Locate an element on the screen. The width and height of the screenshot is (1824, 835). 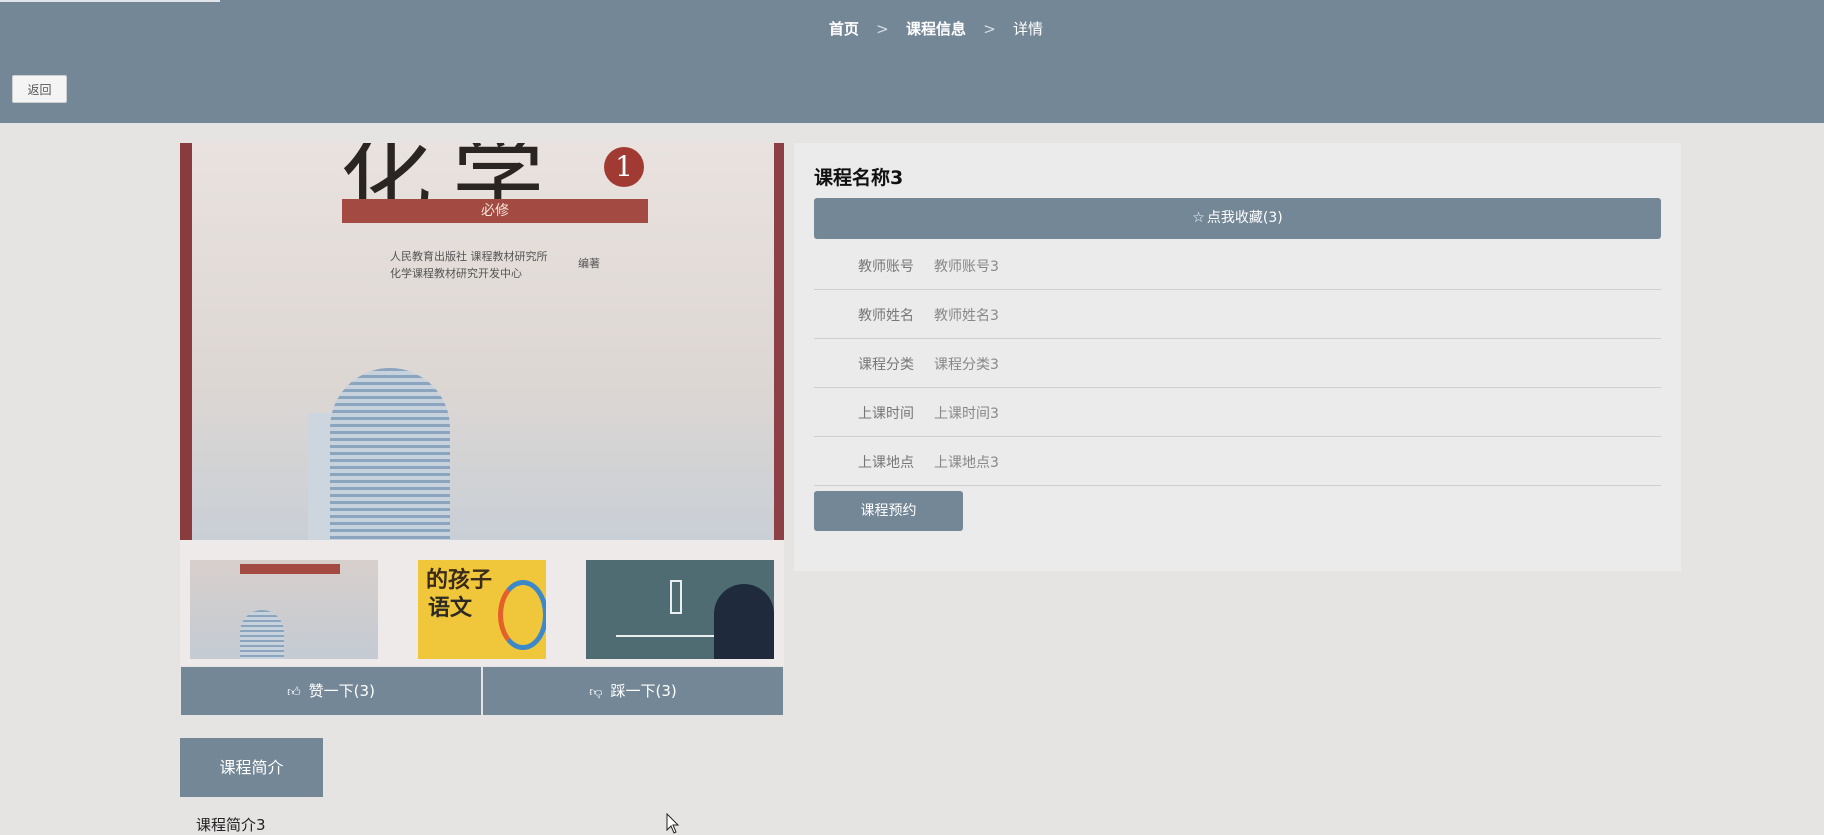
tab-course-intro: 课程简介 is located at coordinates (251, 767).